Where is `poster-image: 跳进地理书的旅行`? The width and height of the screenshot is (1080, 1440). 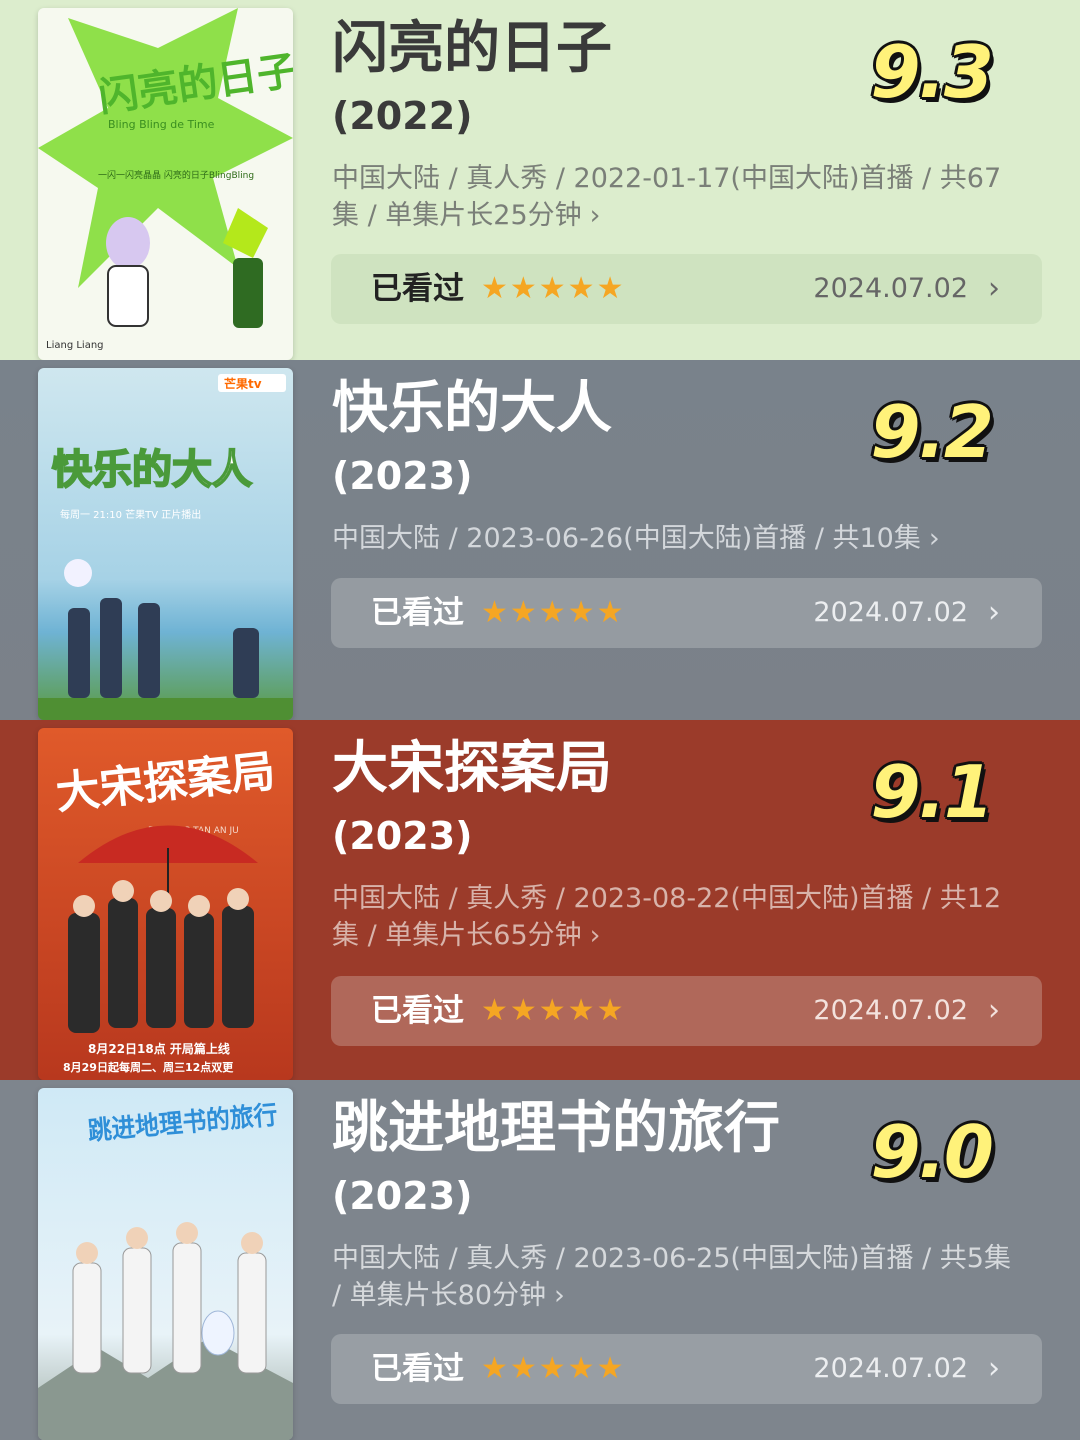 poster-image: 跳进地理书的旅行 is located at coordinates (165, 1264).